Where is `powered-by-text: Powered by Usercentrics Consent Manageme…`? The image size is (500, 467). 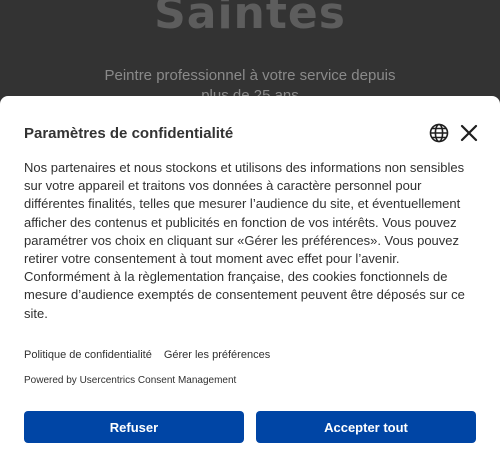
powered-by-text: Powered by Usercentrics Consent Manageme… is located at coordinates (130, 380).